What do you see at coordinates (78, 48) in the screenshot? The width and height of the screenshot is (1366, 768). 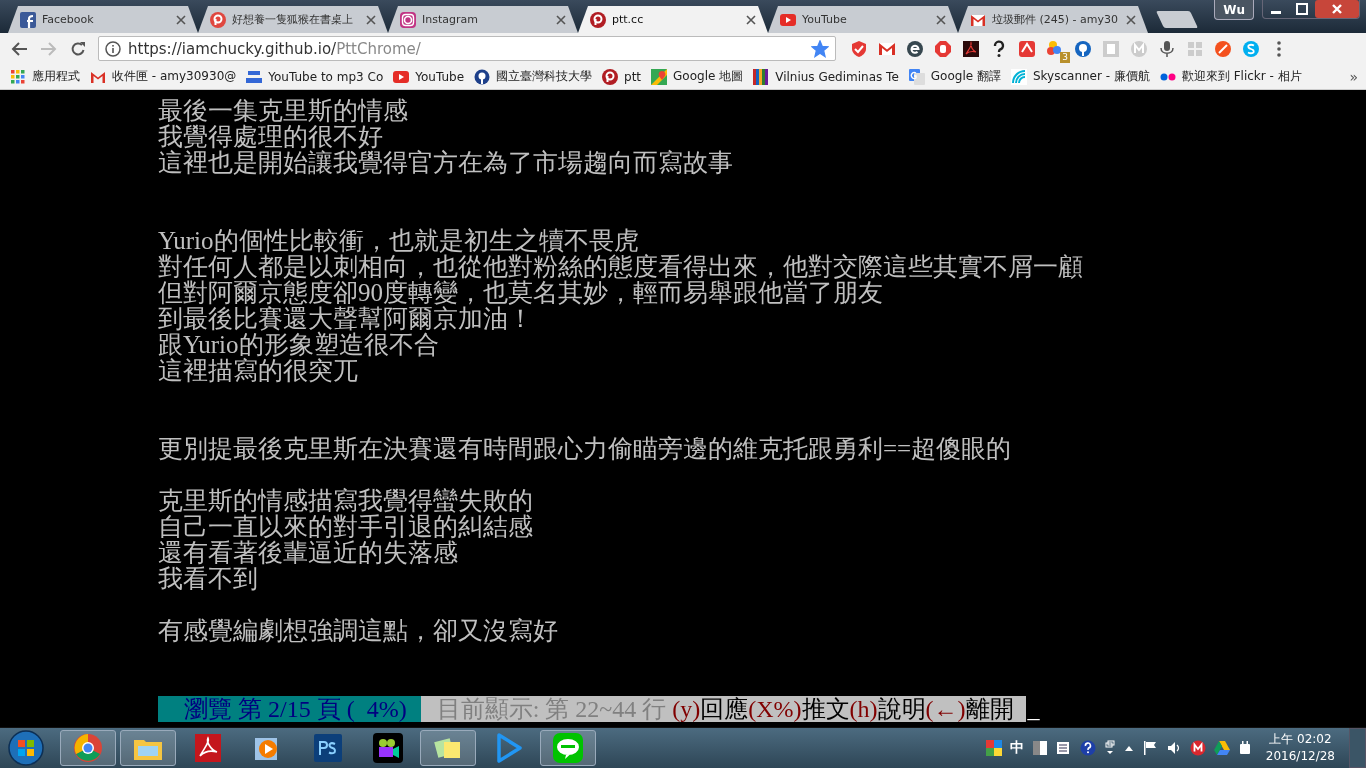 I see `reload-icon` at bounding box center [78, 48].